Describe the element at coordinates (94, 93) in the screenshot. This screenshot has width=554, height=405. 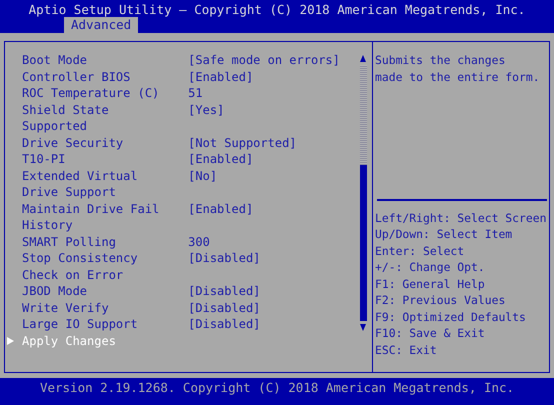
I see `setting-label: ROC Temperature (C)` at that location.